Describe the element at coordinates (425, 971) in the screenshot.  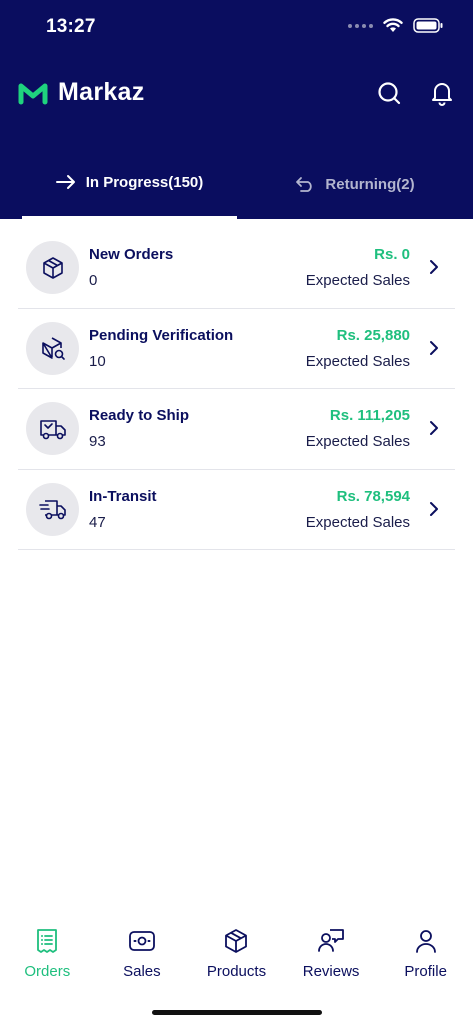
I see `nav-label: Profile` at that location.